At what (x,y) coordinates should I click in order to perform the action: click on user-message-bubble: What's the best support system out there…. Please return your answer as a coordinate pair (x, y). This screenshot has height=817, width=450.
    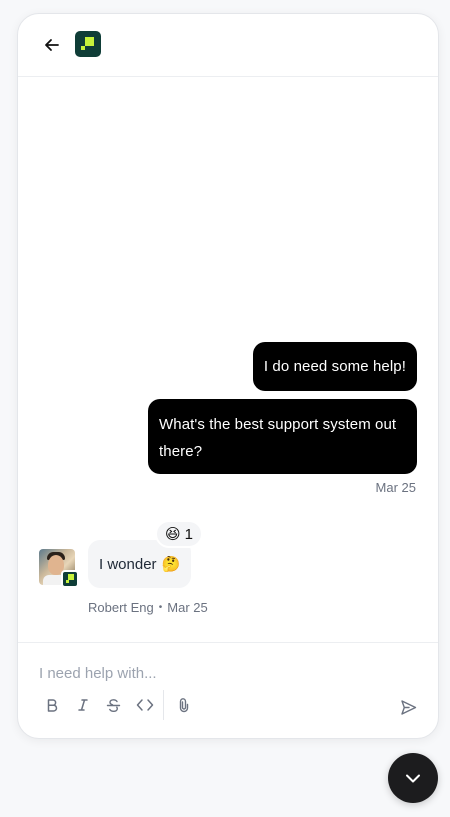
    Looking at the image, I should click on (282, 436).